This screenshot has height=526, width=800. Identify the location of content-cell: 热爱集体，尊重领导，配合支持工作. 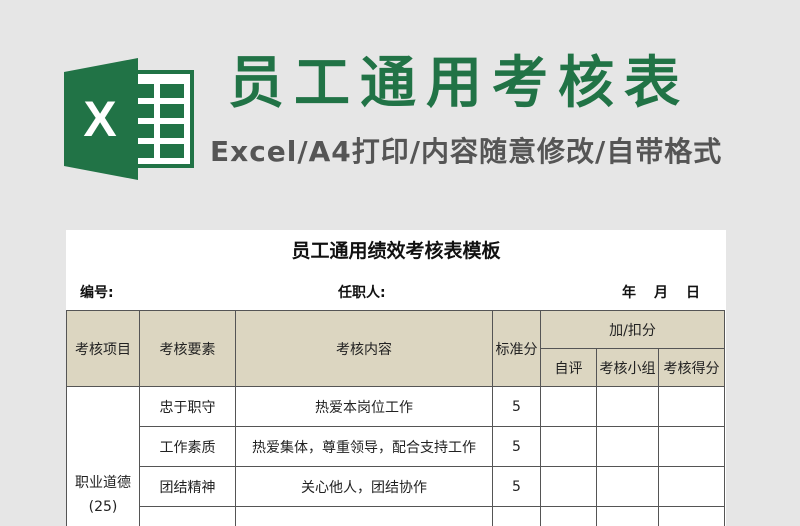
(364, 446).